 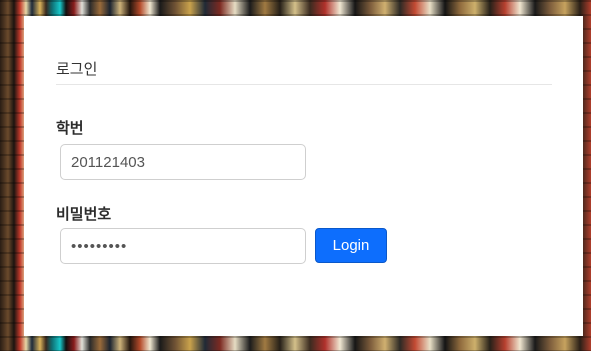 What do you see at coordinates (351, 245) in the screenshot?
I see `login-button: Login` at bounding box center [351, 245].